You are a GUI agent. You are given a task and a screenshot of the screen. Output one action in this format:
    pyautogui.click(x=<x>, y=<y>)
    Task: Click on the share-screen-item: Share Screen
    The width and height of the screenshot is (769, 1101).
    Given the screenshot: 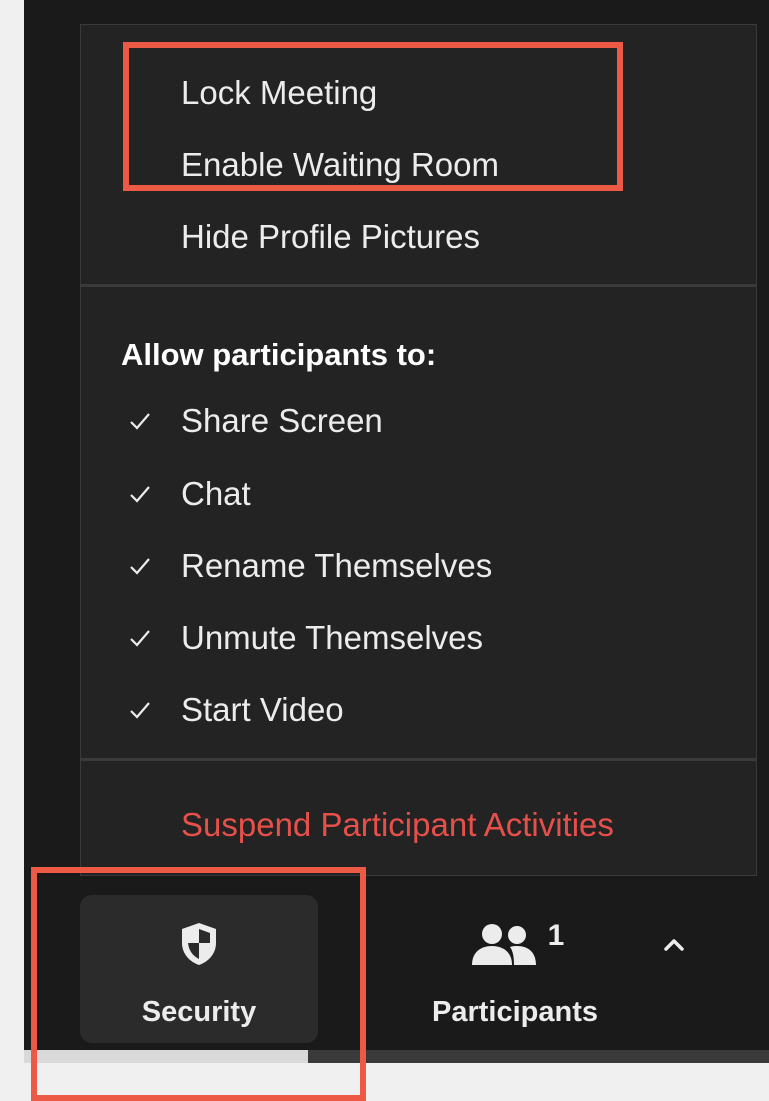 What is the action you would take?
    pyautogui.click(x=256, y=421)
    